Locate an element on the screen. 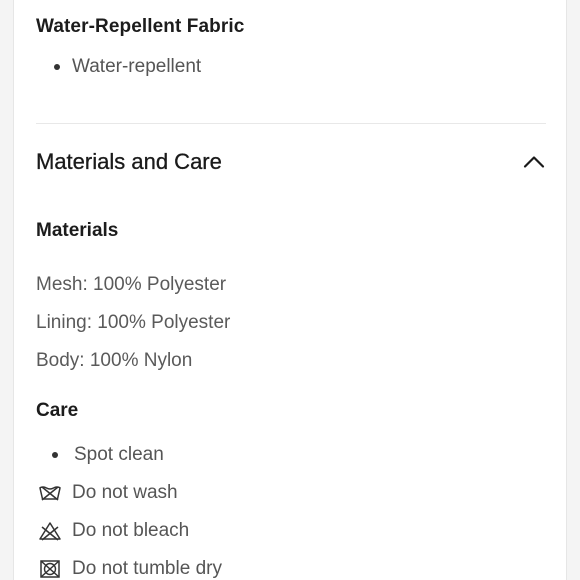  do-not-bleach-icon is located at coordinates (50, 531).